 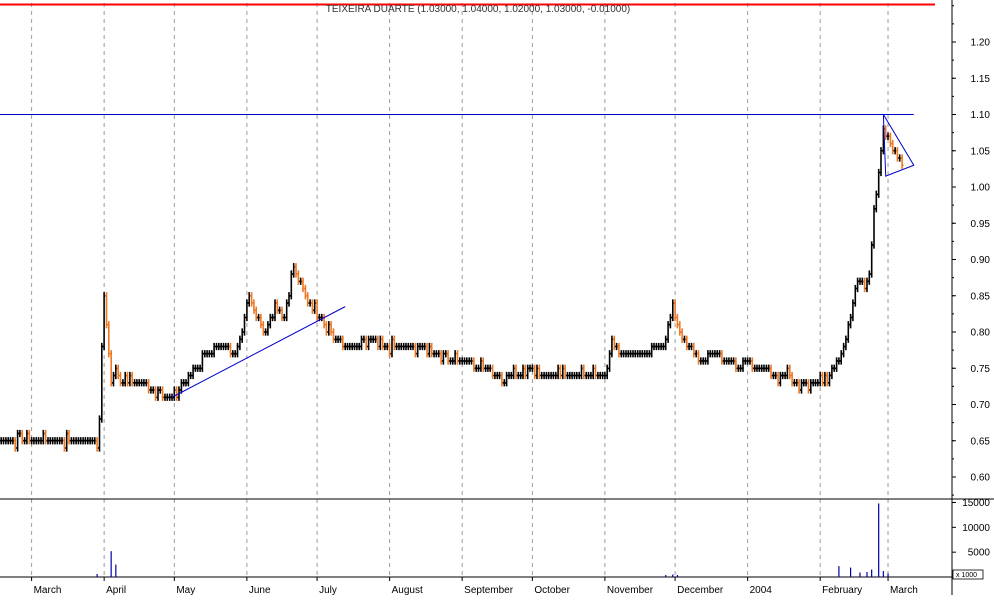 I want to click on time-tick-label: December, so click(x=700, y=590).